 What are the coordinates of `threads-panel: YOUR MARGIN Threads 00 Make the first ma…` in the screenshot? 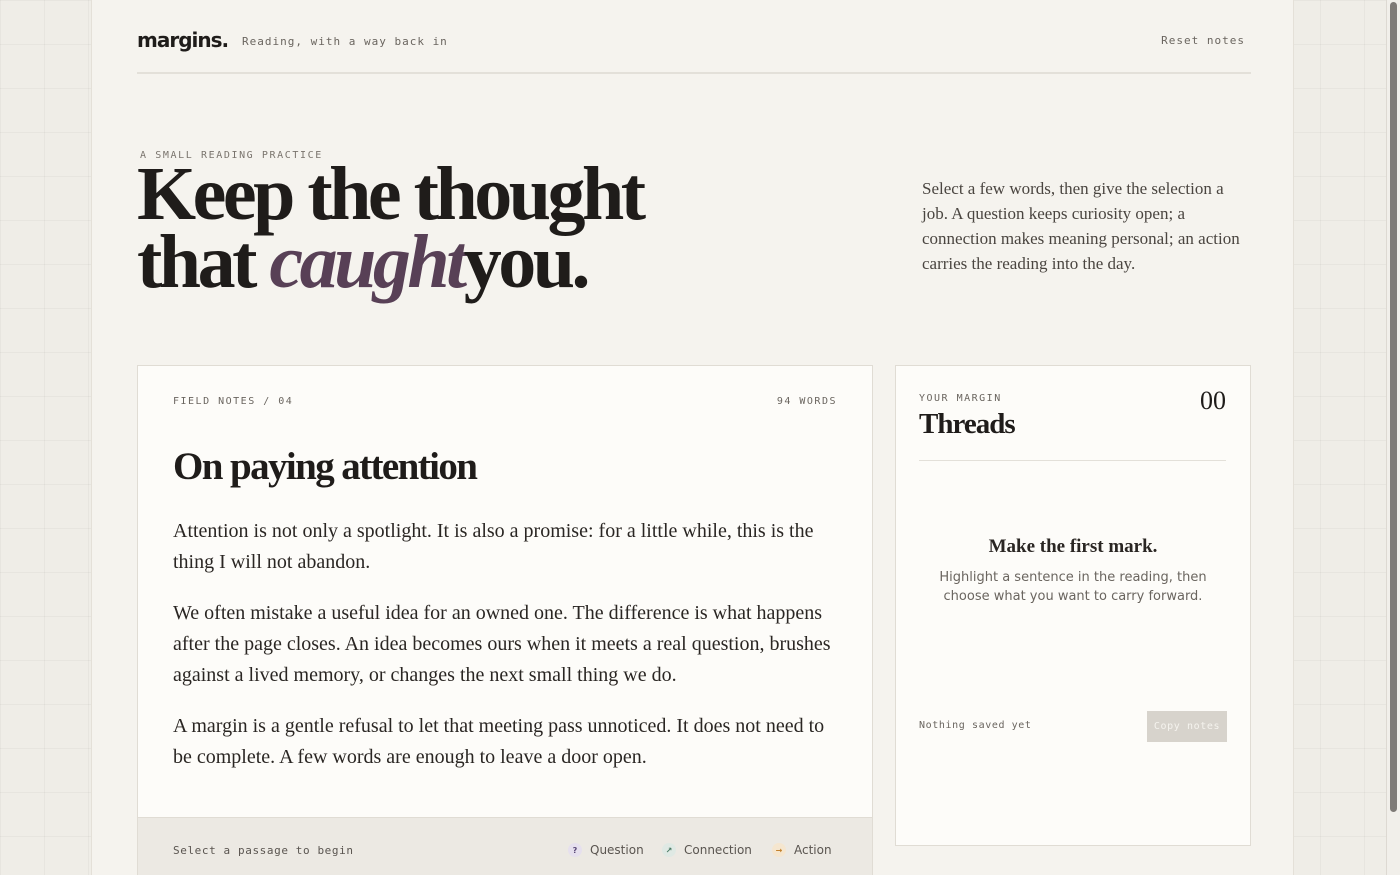 It's located at (1073, 605).